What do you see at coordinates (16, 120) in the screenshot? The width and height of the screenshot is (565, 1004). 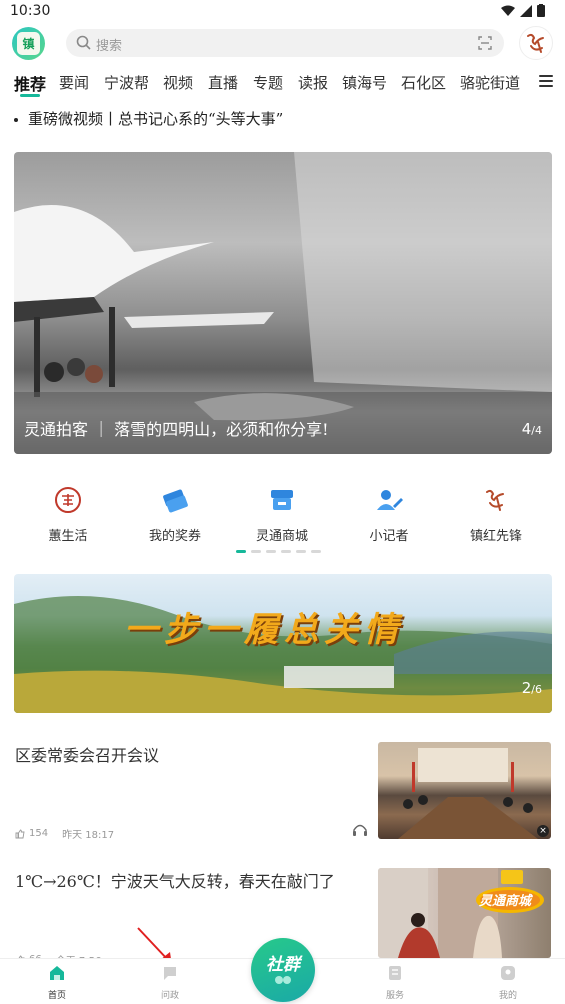 I see `ticker-bullet` at bounding box center [16, 120].